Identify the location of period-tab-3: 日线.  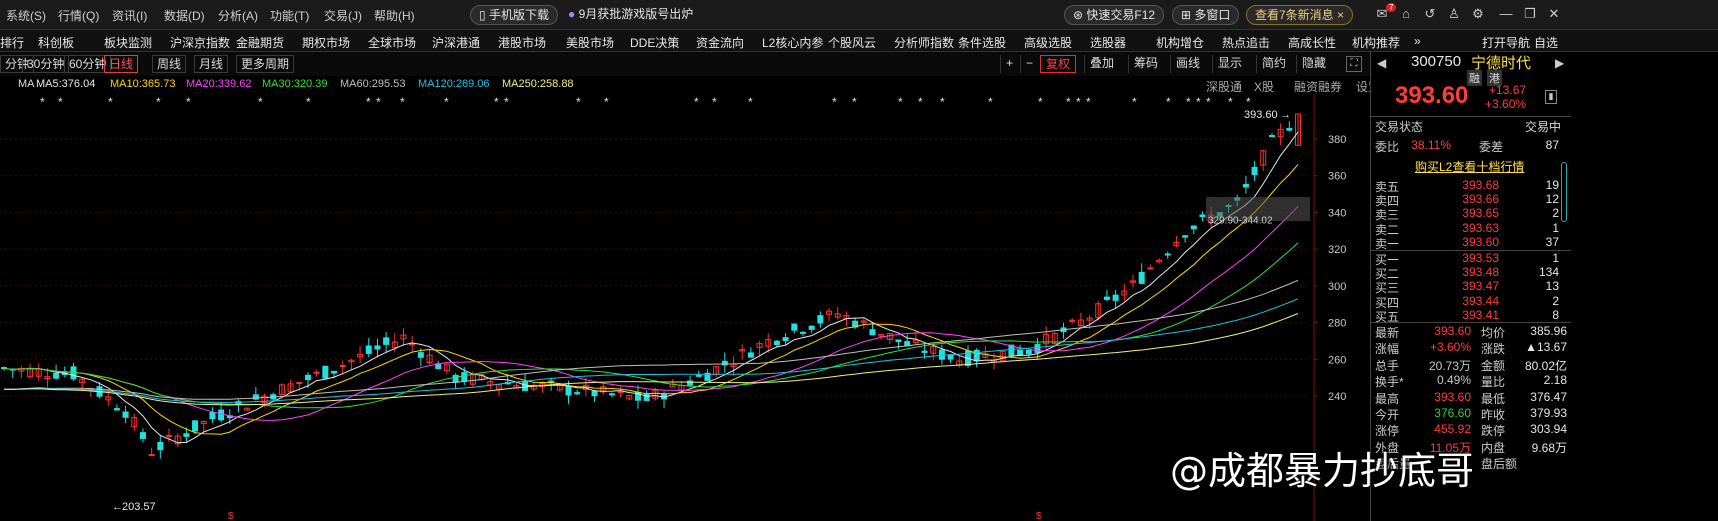
(121, 64).